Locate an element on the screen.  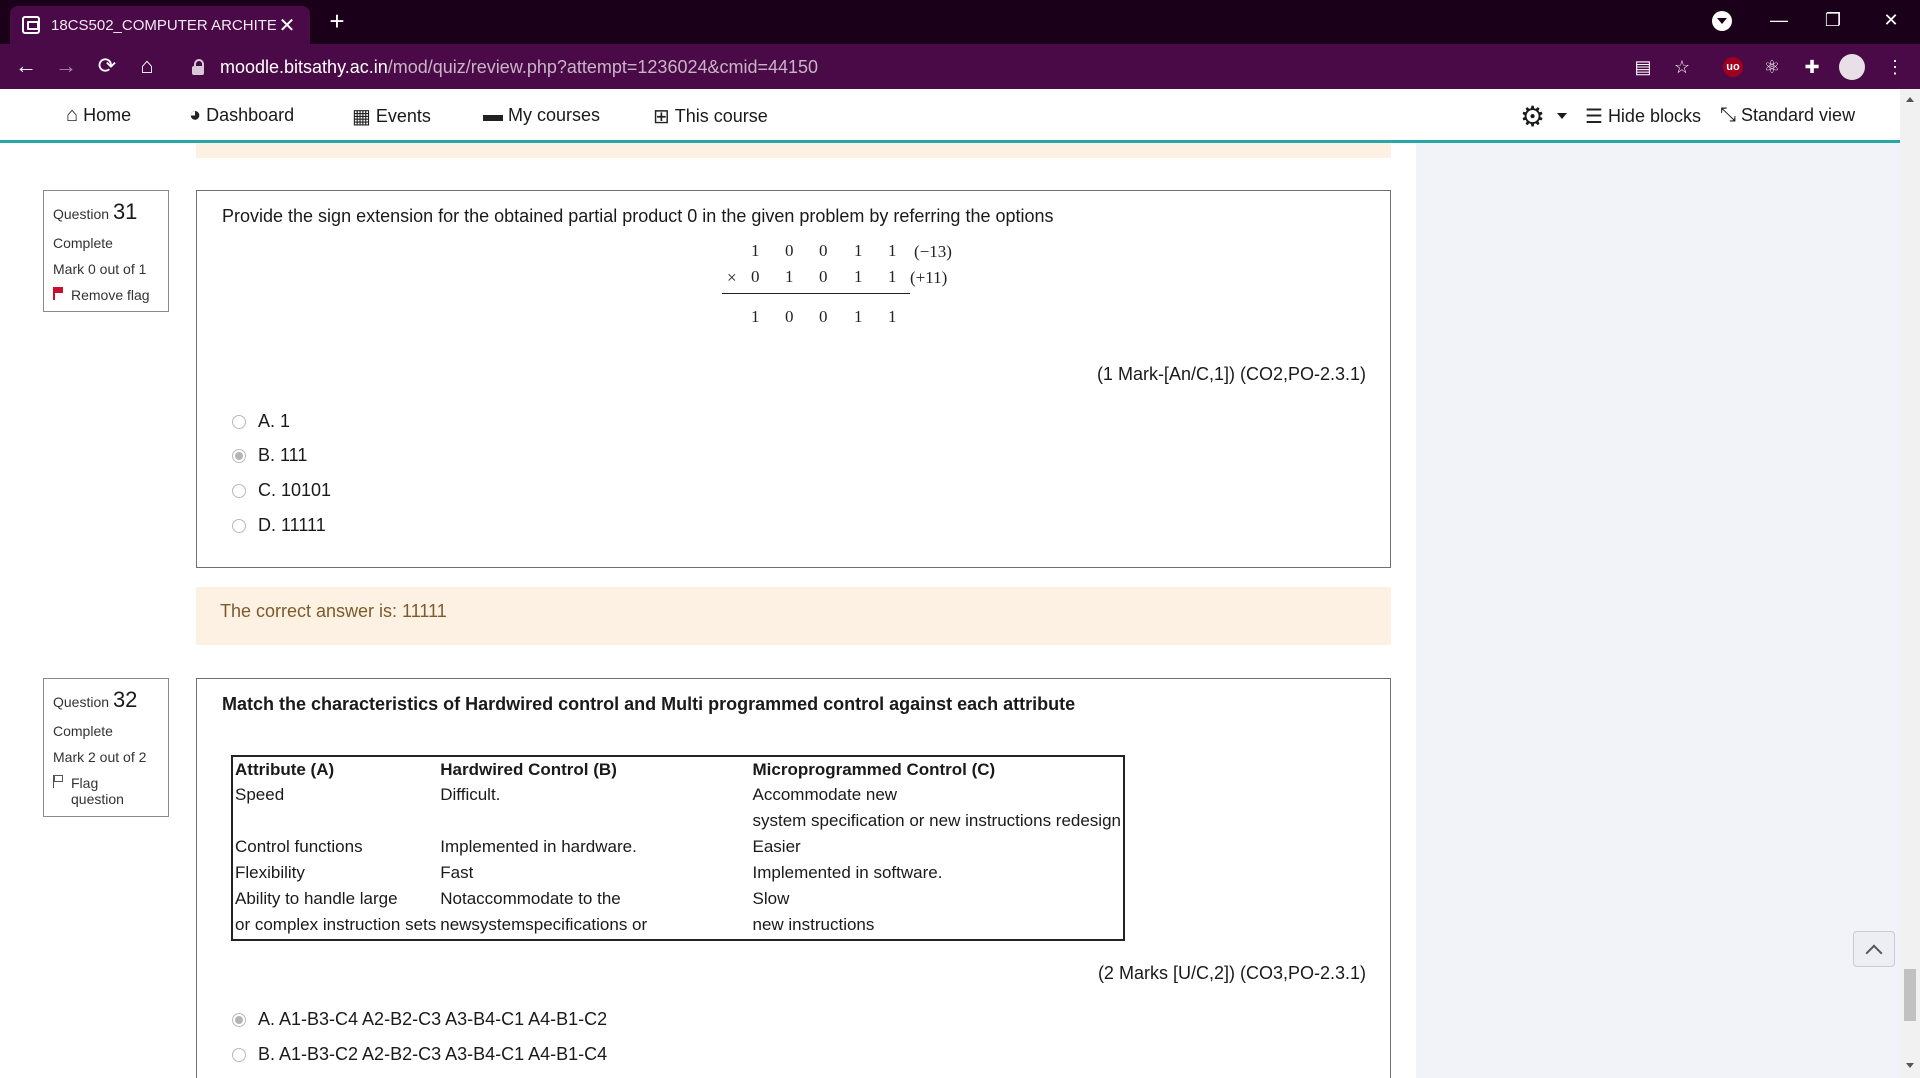
hide-blocks-button: ☰ Hide blocks is located at coordinates (1643, 116).